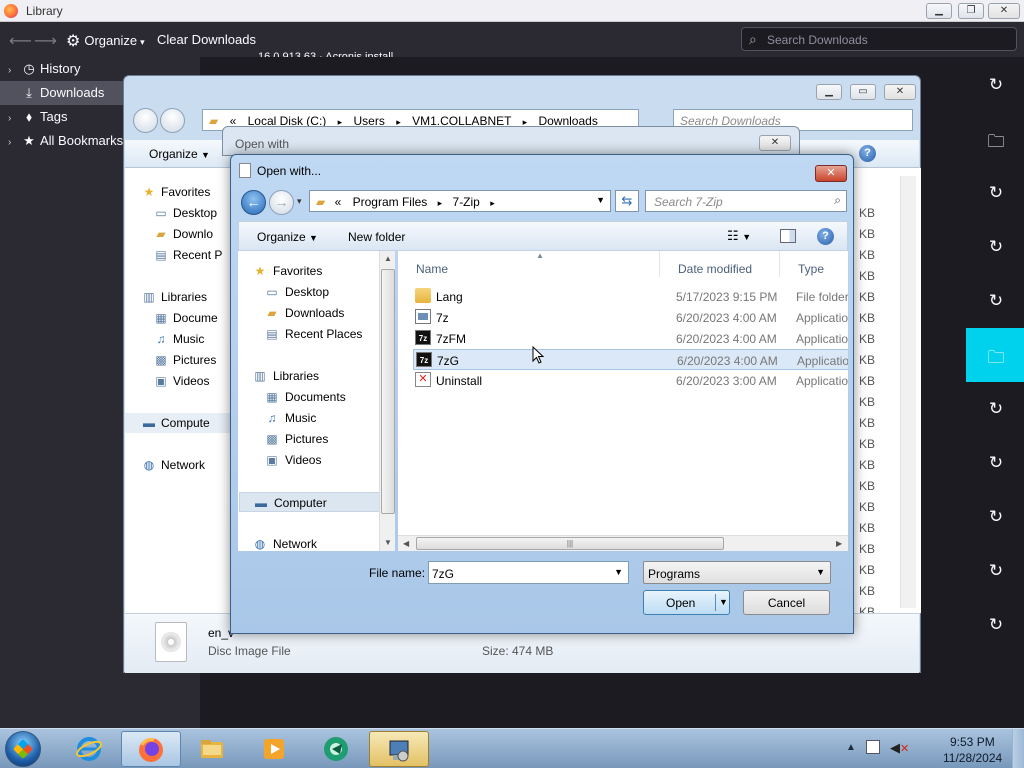 Image resolution: width=1024 pixels, height=768 pixels. I want to click on scroll-thumb: |||, so click(570, 543).